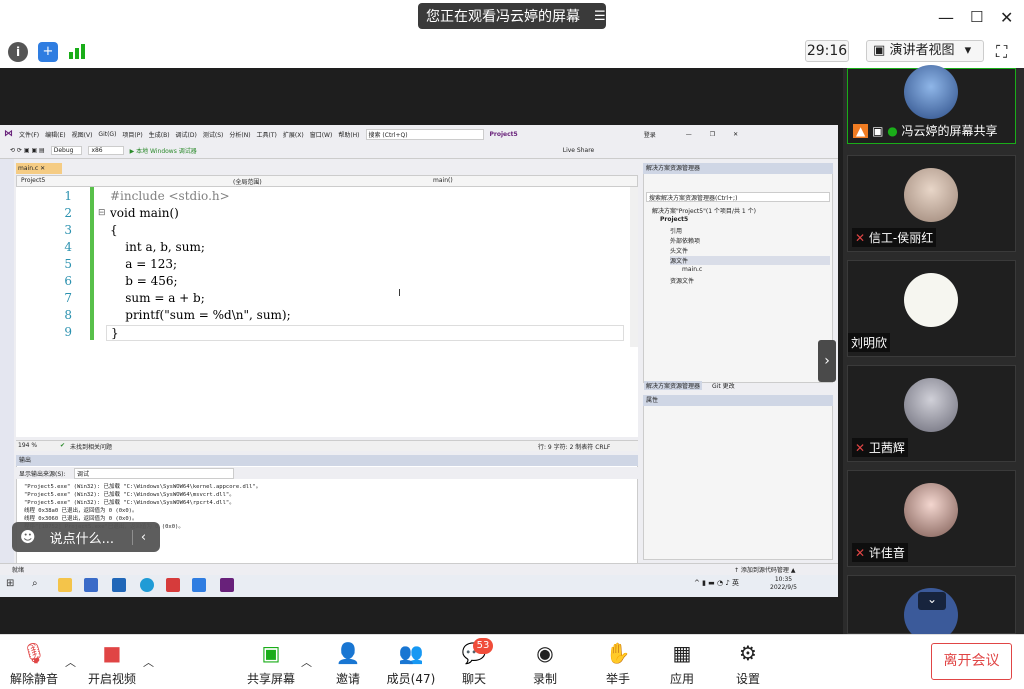 The height and width of the screenshot is (689, 1024). What do you see at coordinates (39, 168) in the screenshot?
I see `editor-file-tab: main.c ✕` at bounding box center [39, 168].